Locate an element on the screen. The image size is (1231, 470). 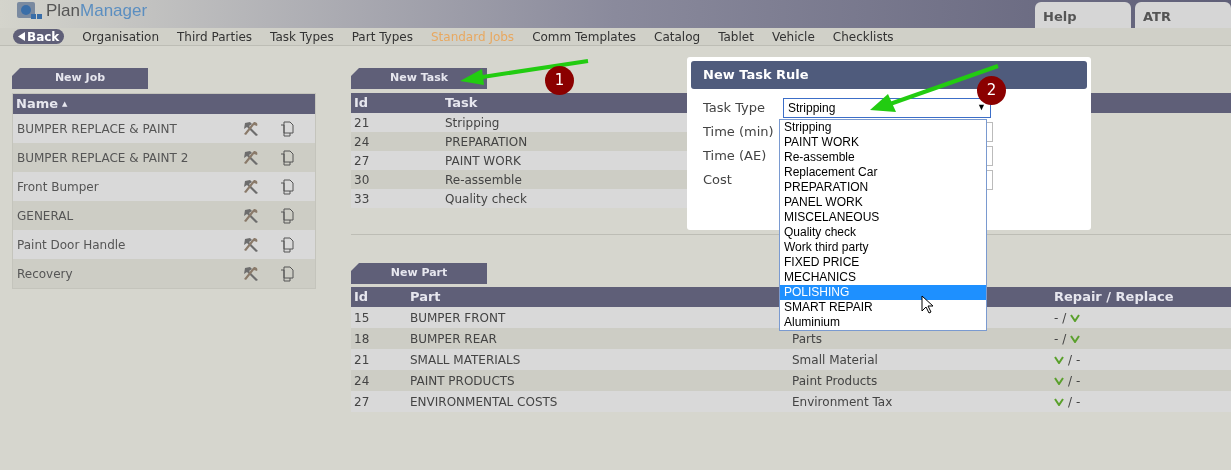
header-tab: ATR is located at coordinates (1183, 15).